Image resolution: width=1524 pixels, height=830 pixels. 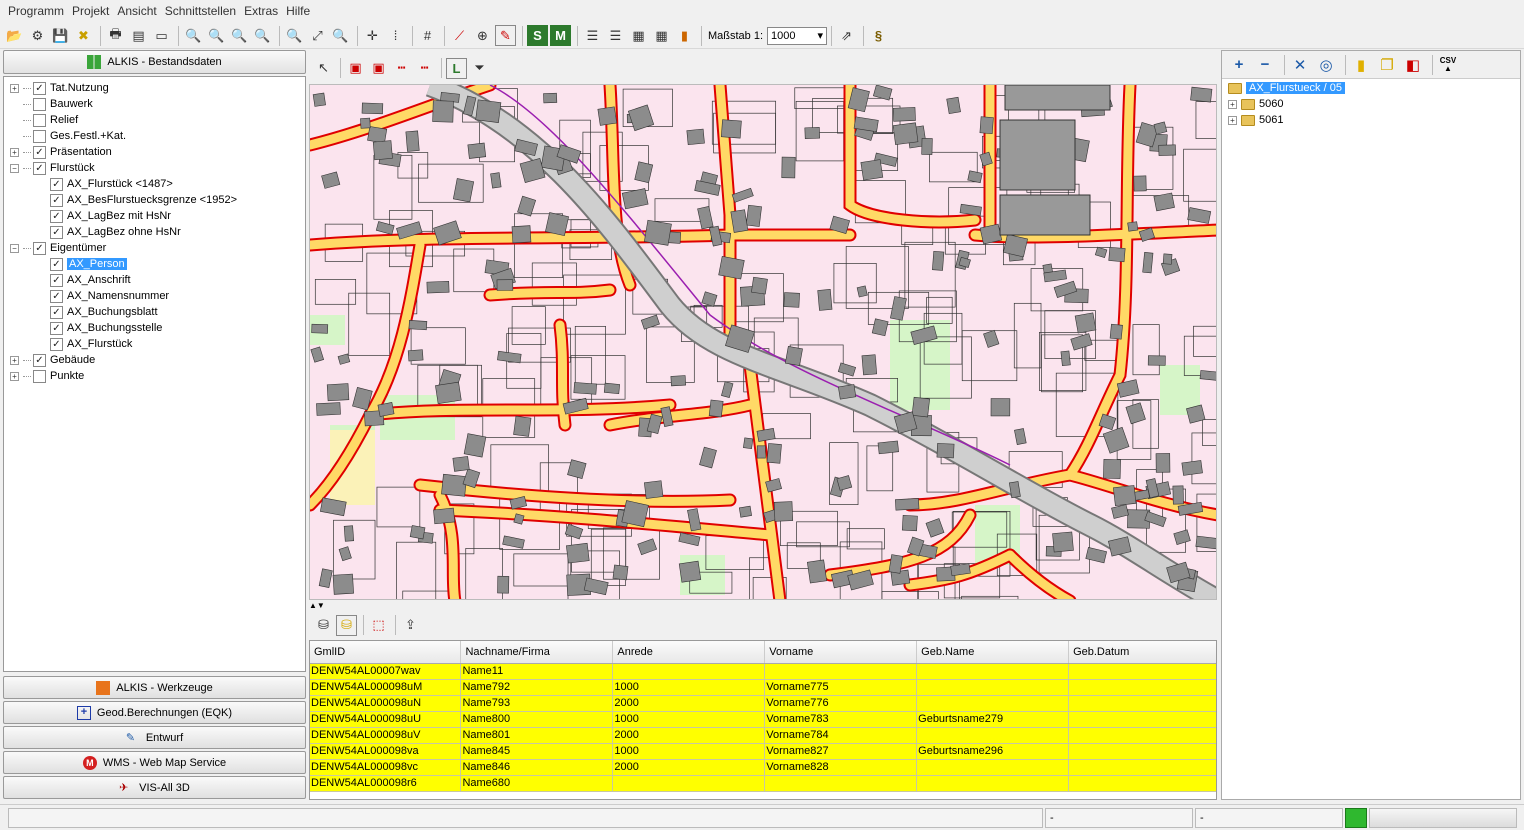 I want to click on table-cell: Name846, so click(x=537, y=767).